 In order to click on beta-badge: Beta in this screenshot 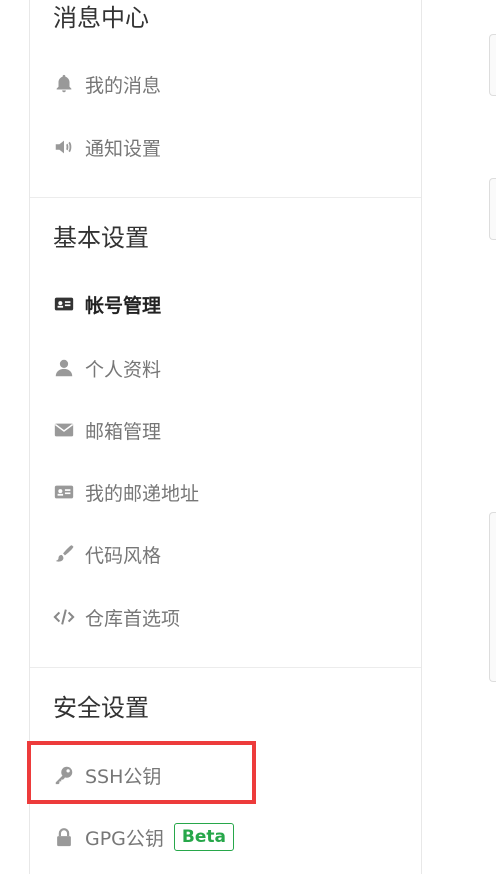, I will do `click(203, 837)`.